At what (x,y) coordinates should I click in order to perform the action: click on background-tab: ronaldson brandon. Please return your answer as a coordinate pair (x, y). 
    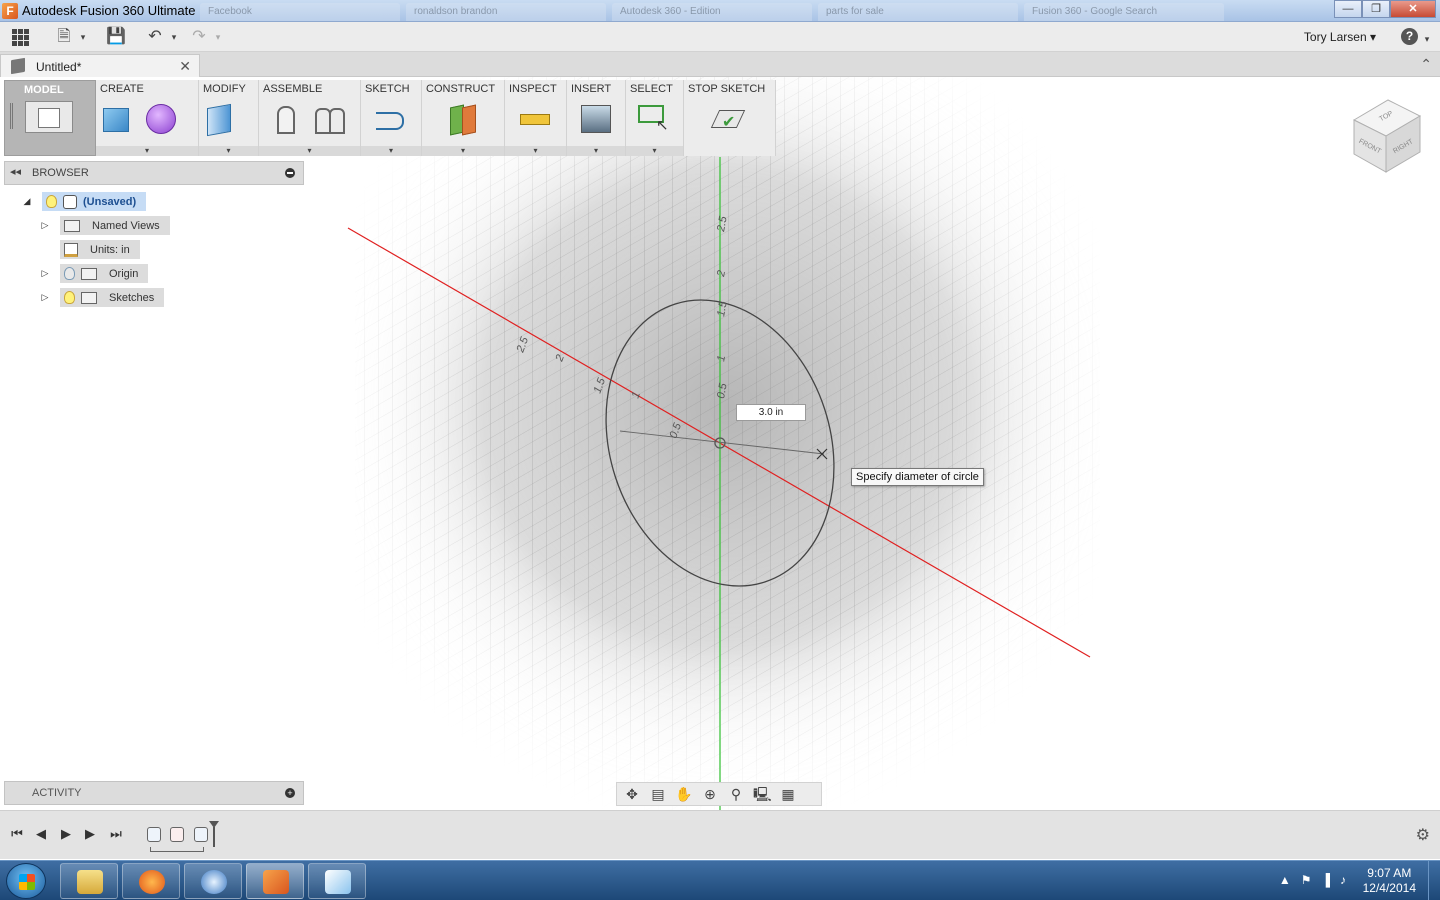
    Looking at the image, I should click on (506, 12).